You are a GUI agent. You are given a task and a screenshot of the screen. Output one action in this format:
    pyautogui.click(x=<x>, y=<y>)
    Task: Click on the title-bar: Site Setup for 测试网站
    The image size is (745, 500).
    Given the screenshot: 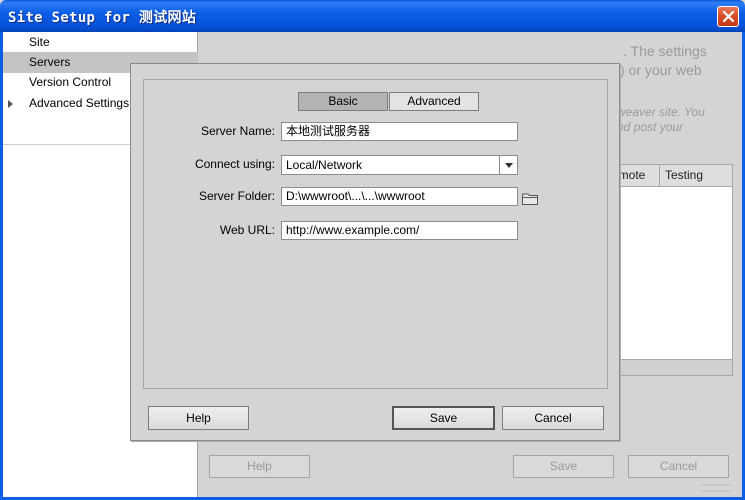 What is the action you would take?
    pyautogui.click(x=372, y=16)
    